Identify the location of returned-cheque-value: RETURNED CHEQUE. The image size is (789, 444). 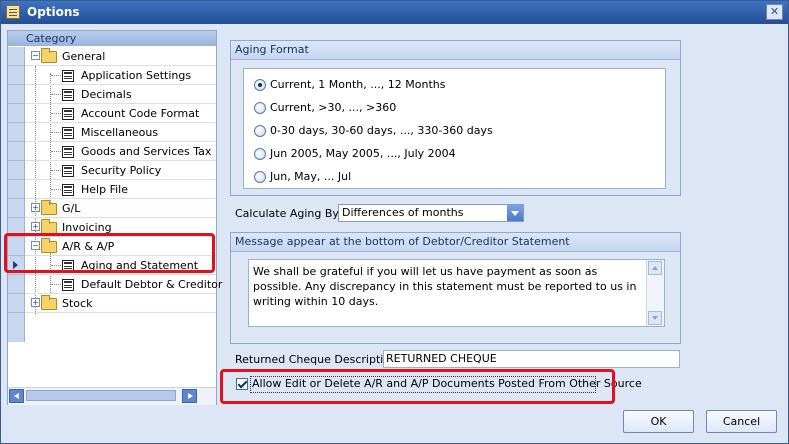
(441, 358).